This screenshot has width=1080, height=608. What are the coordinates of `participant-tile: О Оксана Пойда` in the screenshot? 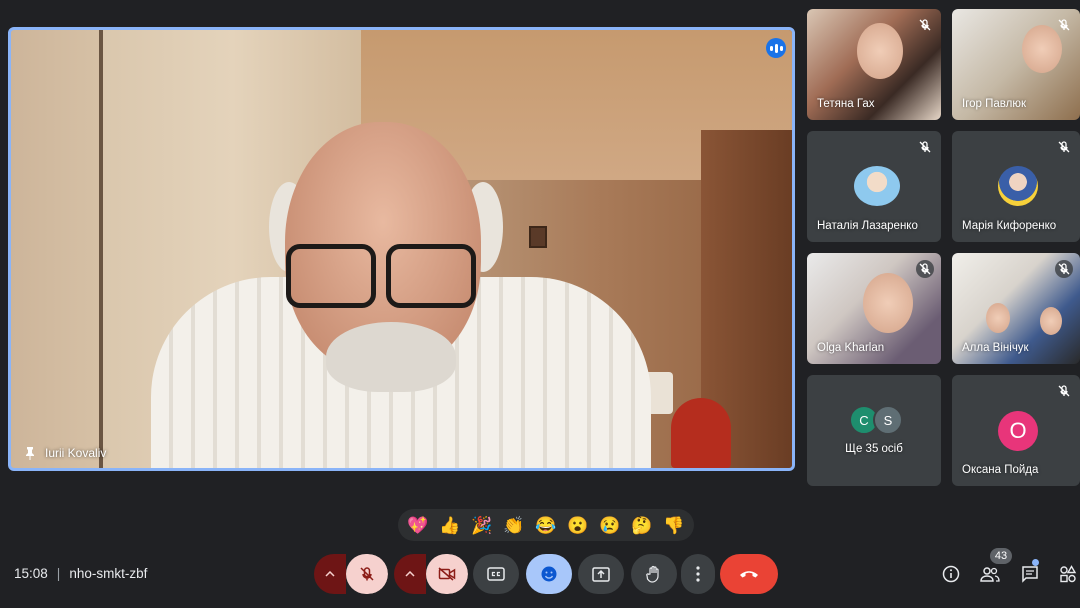 It's located at (1016, 430).